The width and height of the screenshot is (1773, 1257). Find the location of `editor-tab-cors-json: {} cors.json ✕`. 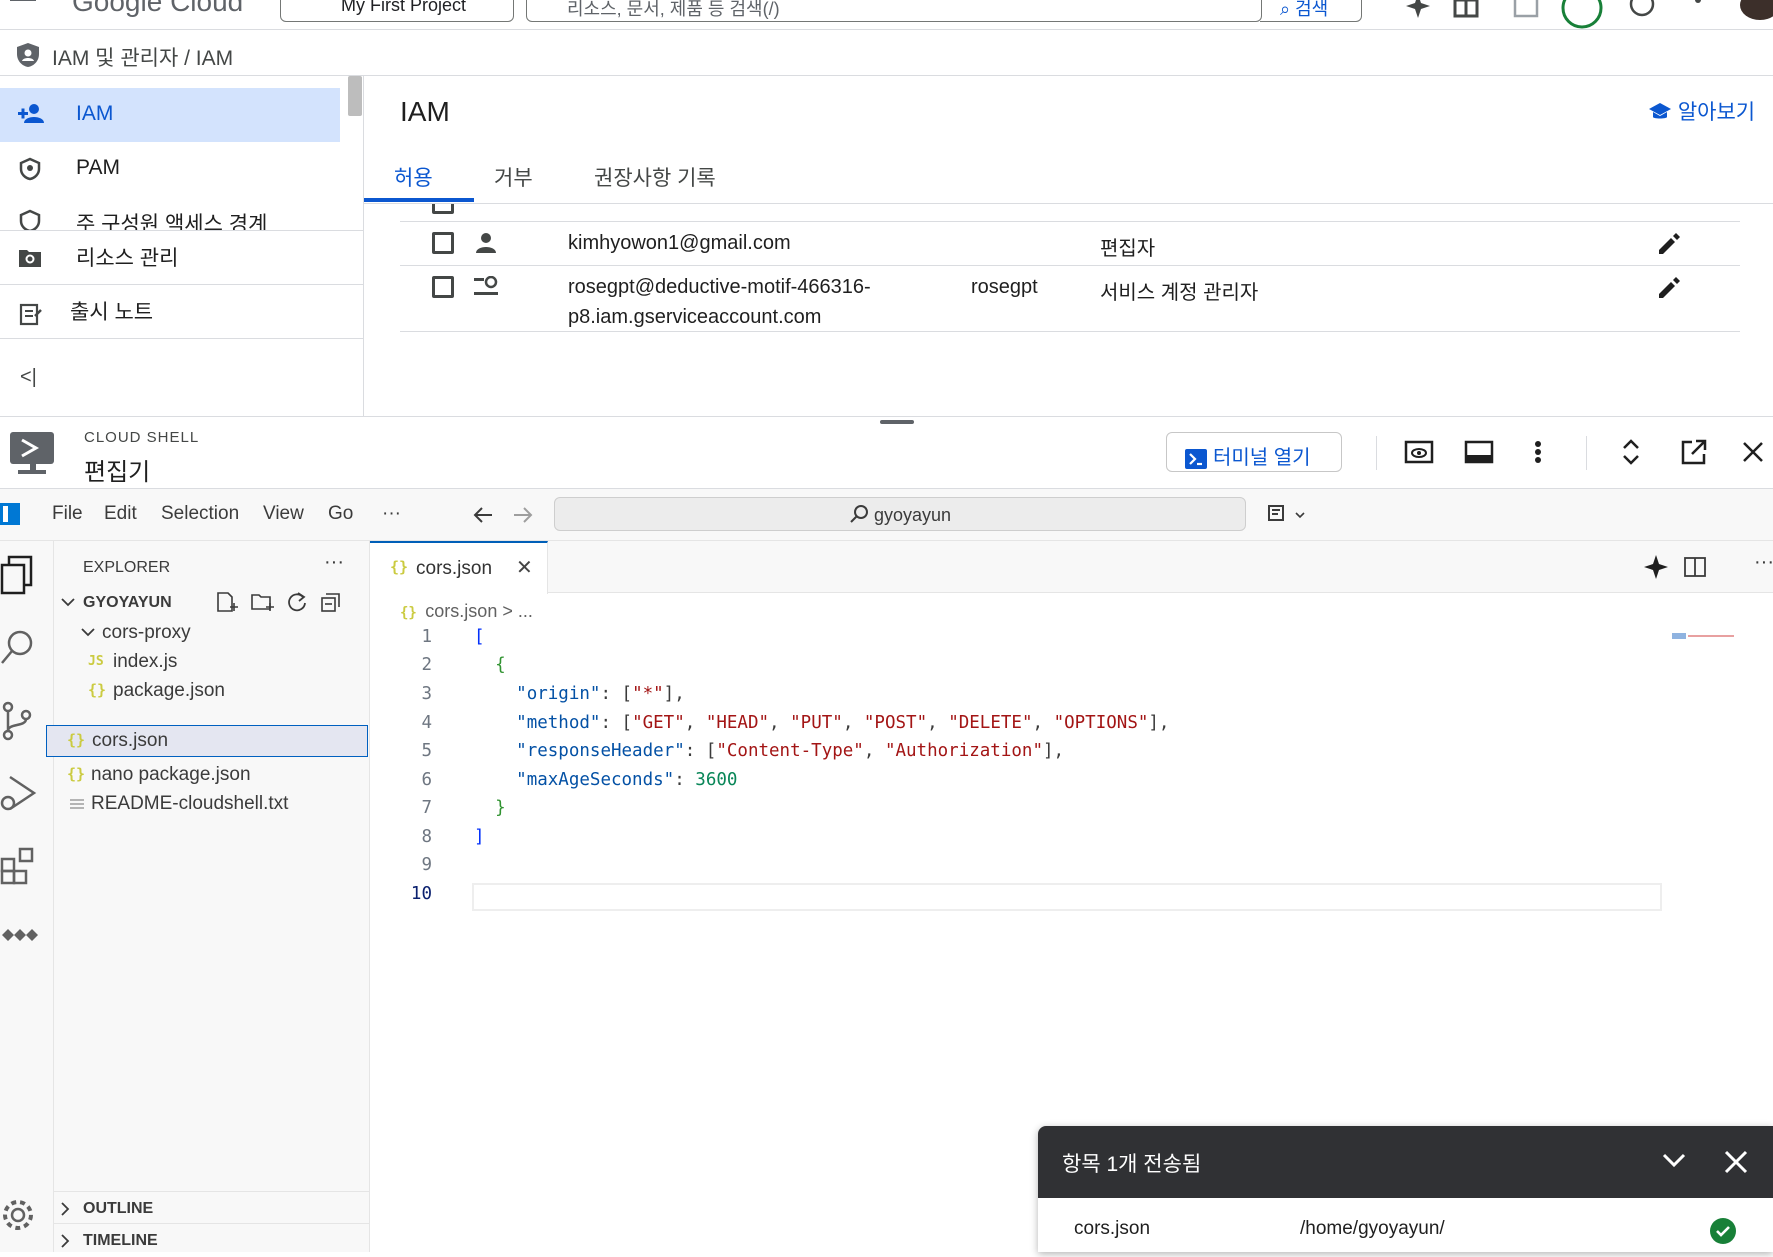

editor-tab-cors-json: {} cors.json ✕ is located at coordinates (459, 567).